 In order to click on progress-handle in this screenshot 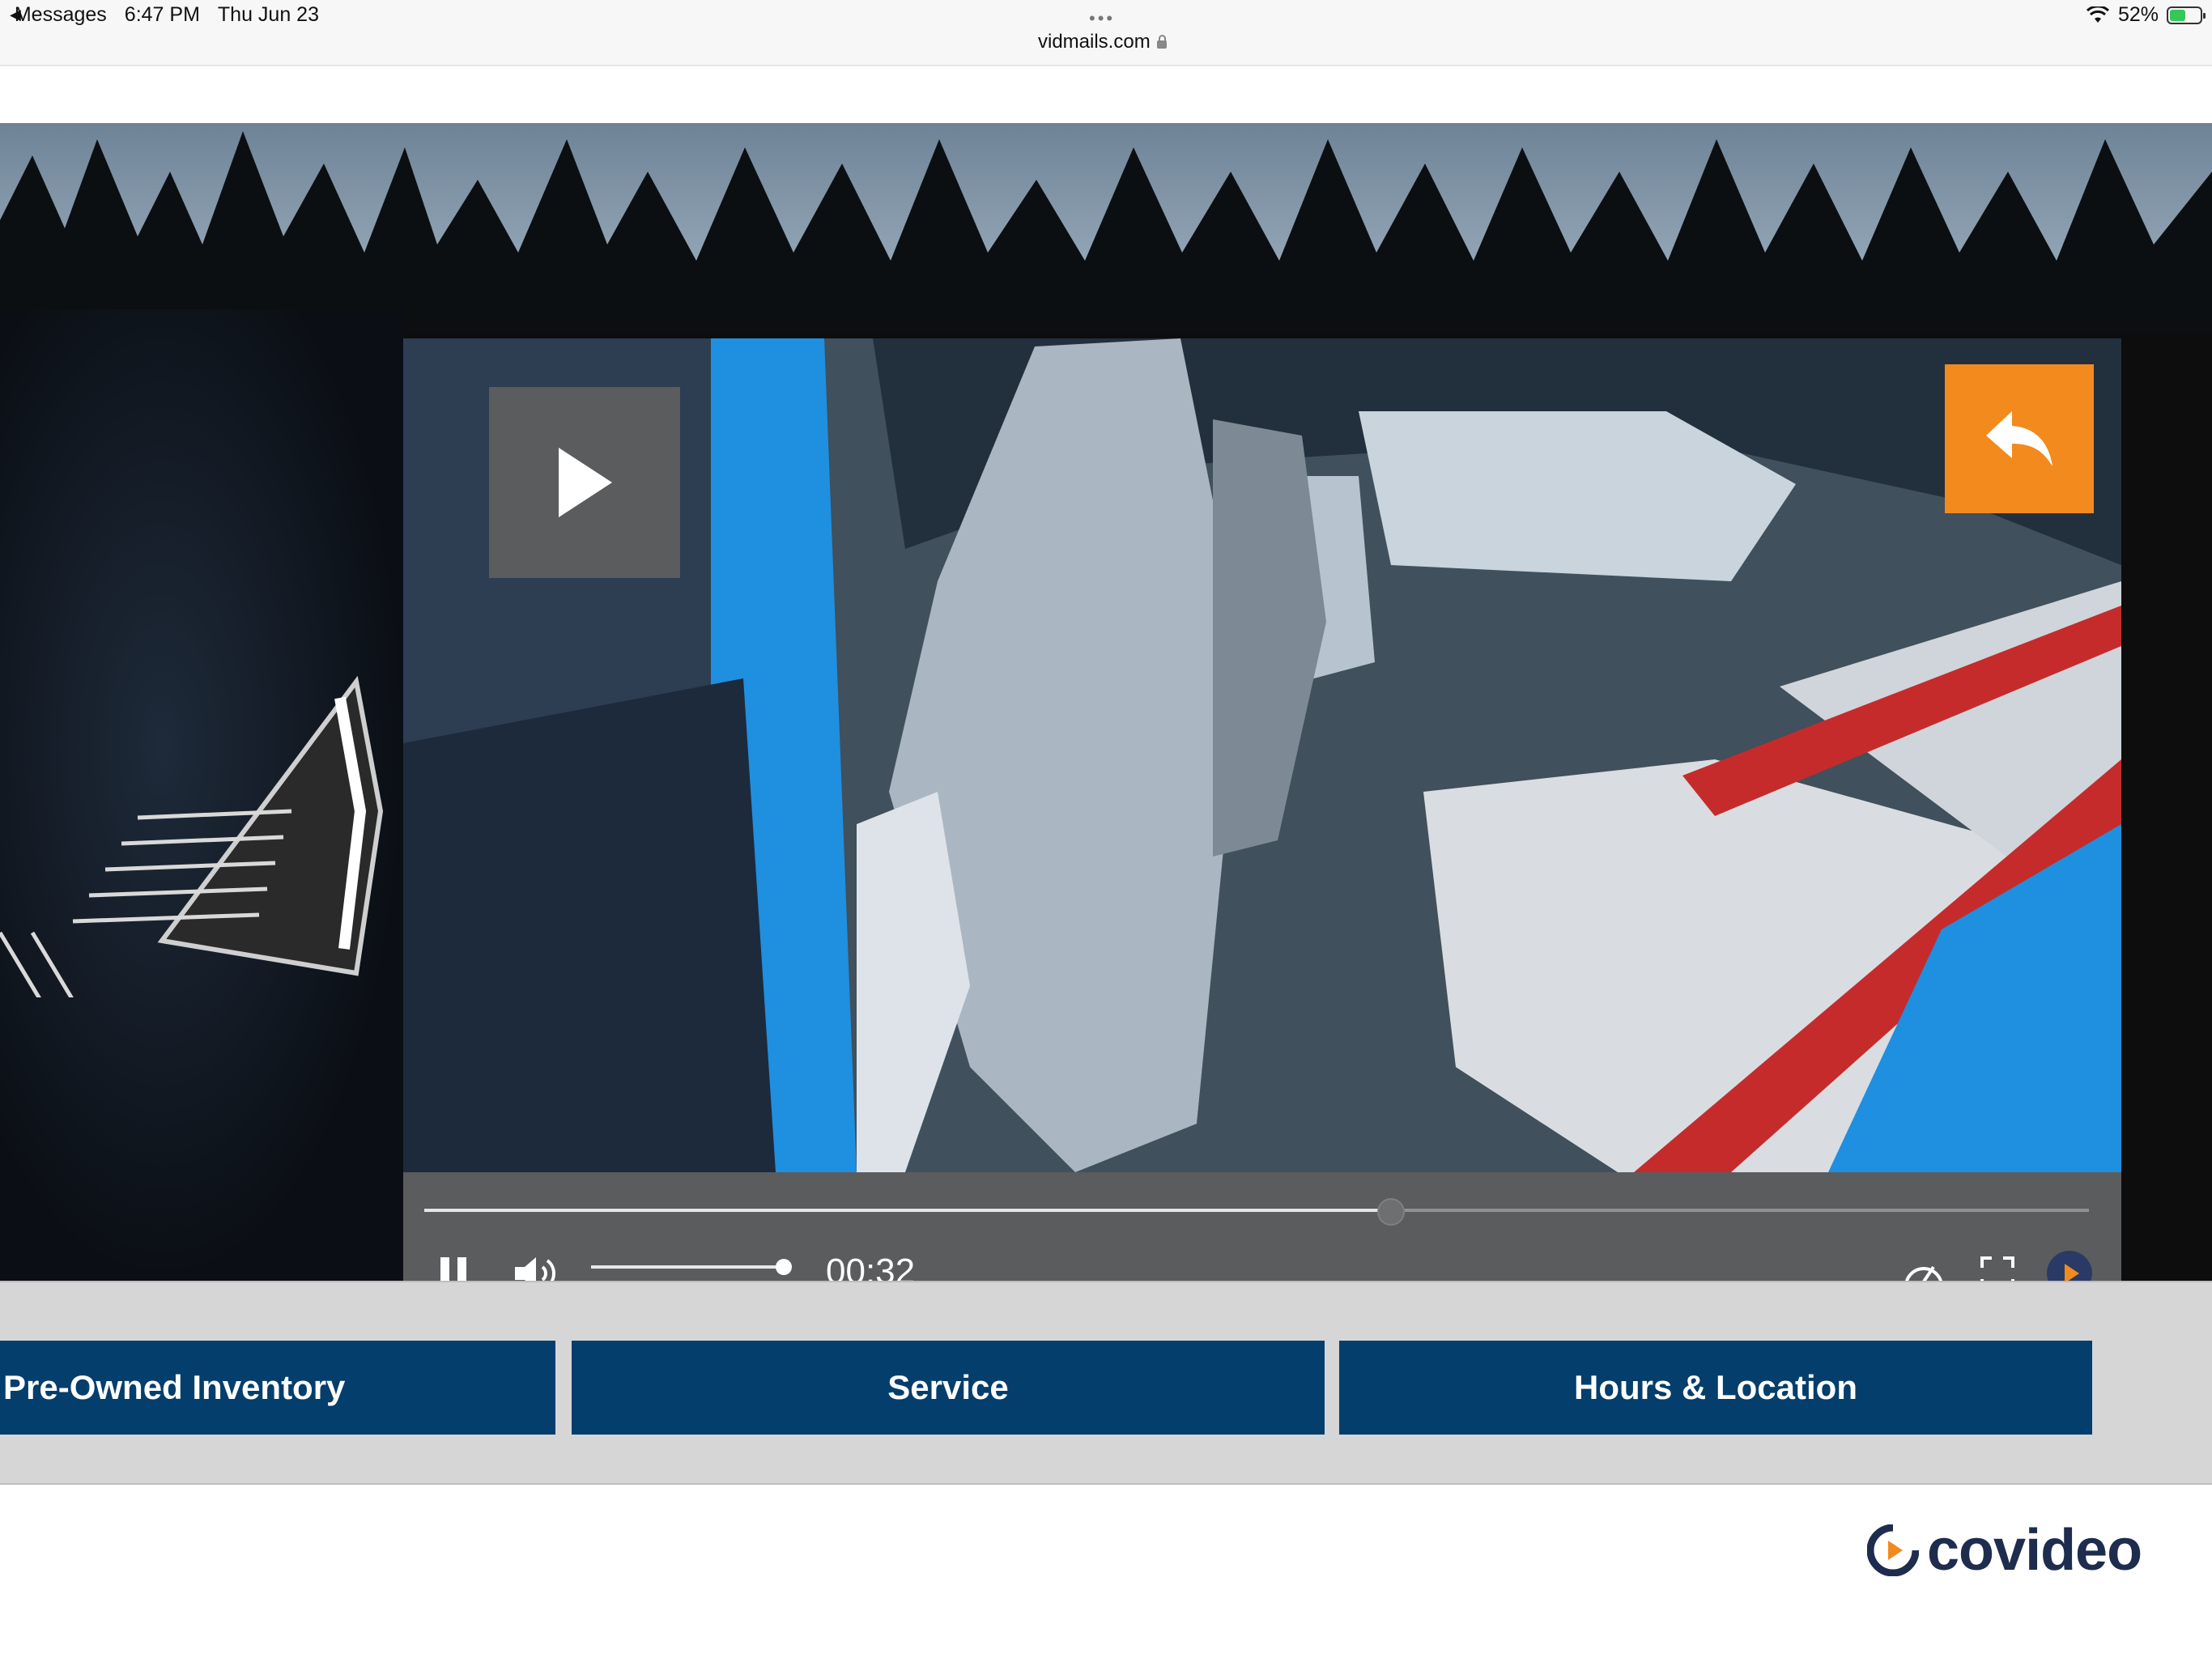, I will do `click(1391, 1212)`.